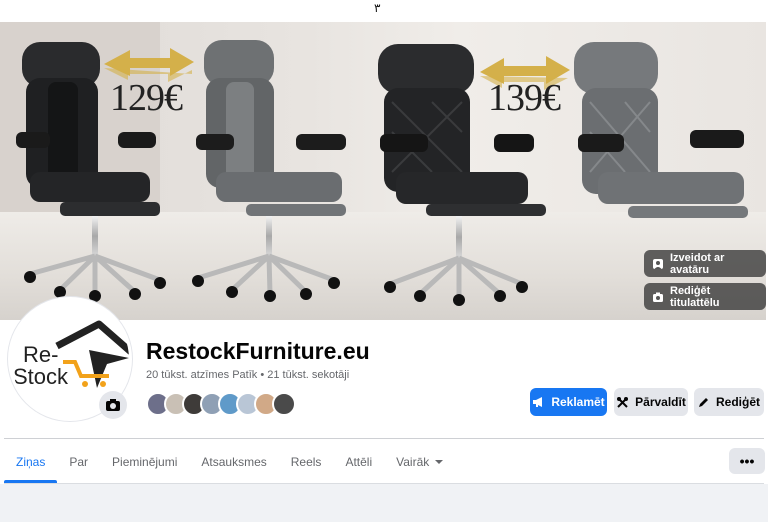 The height and width of the screenshot is (522, 768). Describe the element at coordinates (377, 8) in the screenshot. I see `top-glyph: ٣` at that location.